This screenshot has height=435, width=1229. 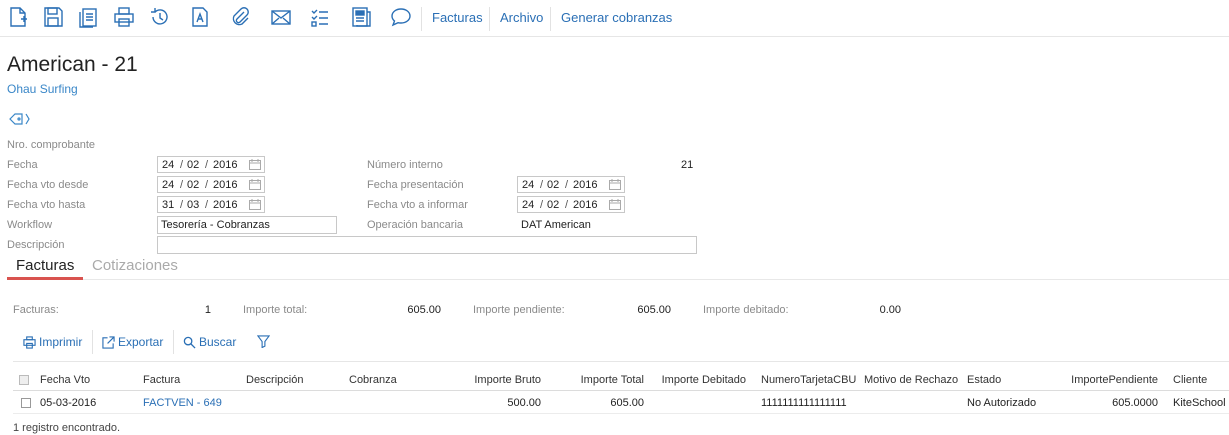 I want to click on fecha-vto-desde-input: 24 / 02 / 2016, so click(x=211, y=184).